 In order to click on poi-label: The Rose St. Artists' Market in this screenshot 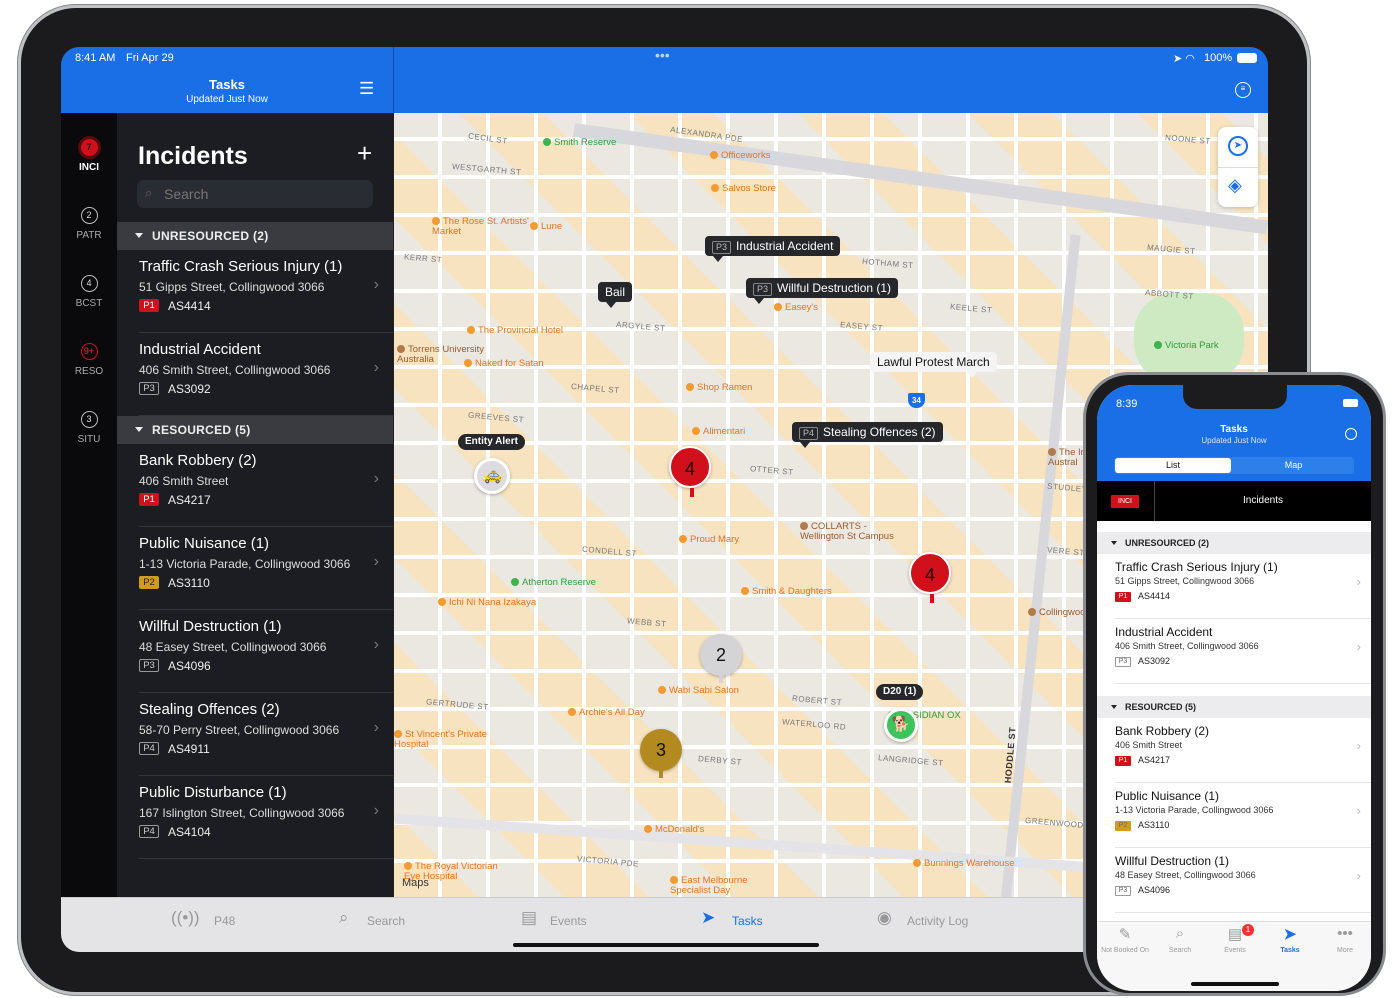, I will do `click(487, 227)`.